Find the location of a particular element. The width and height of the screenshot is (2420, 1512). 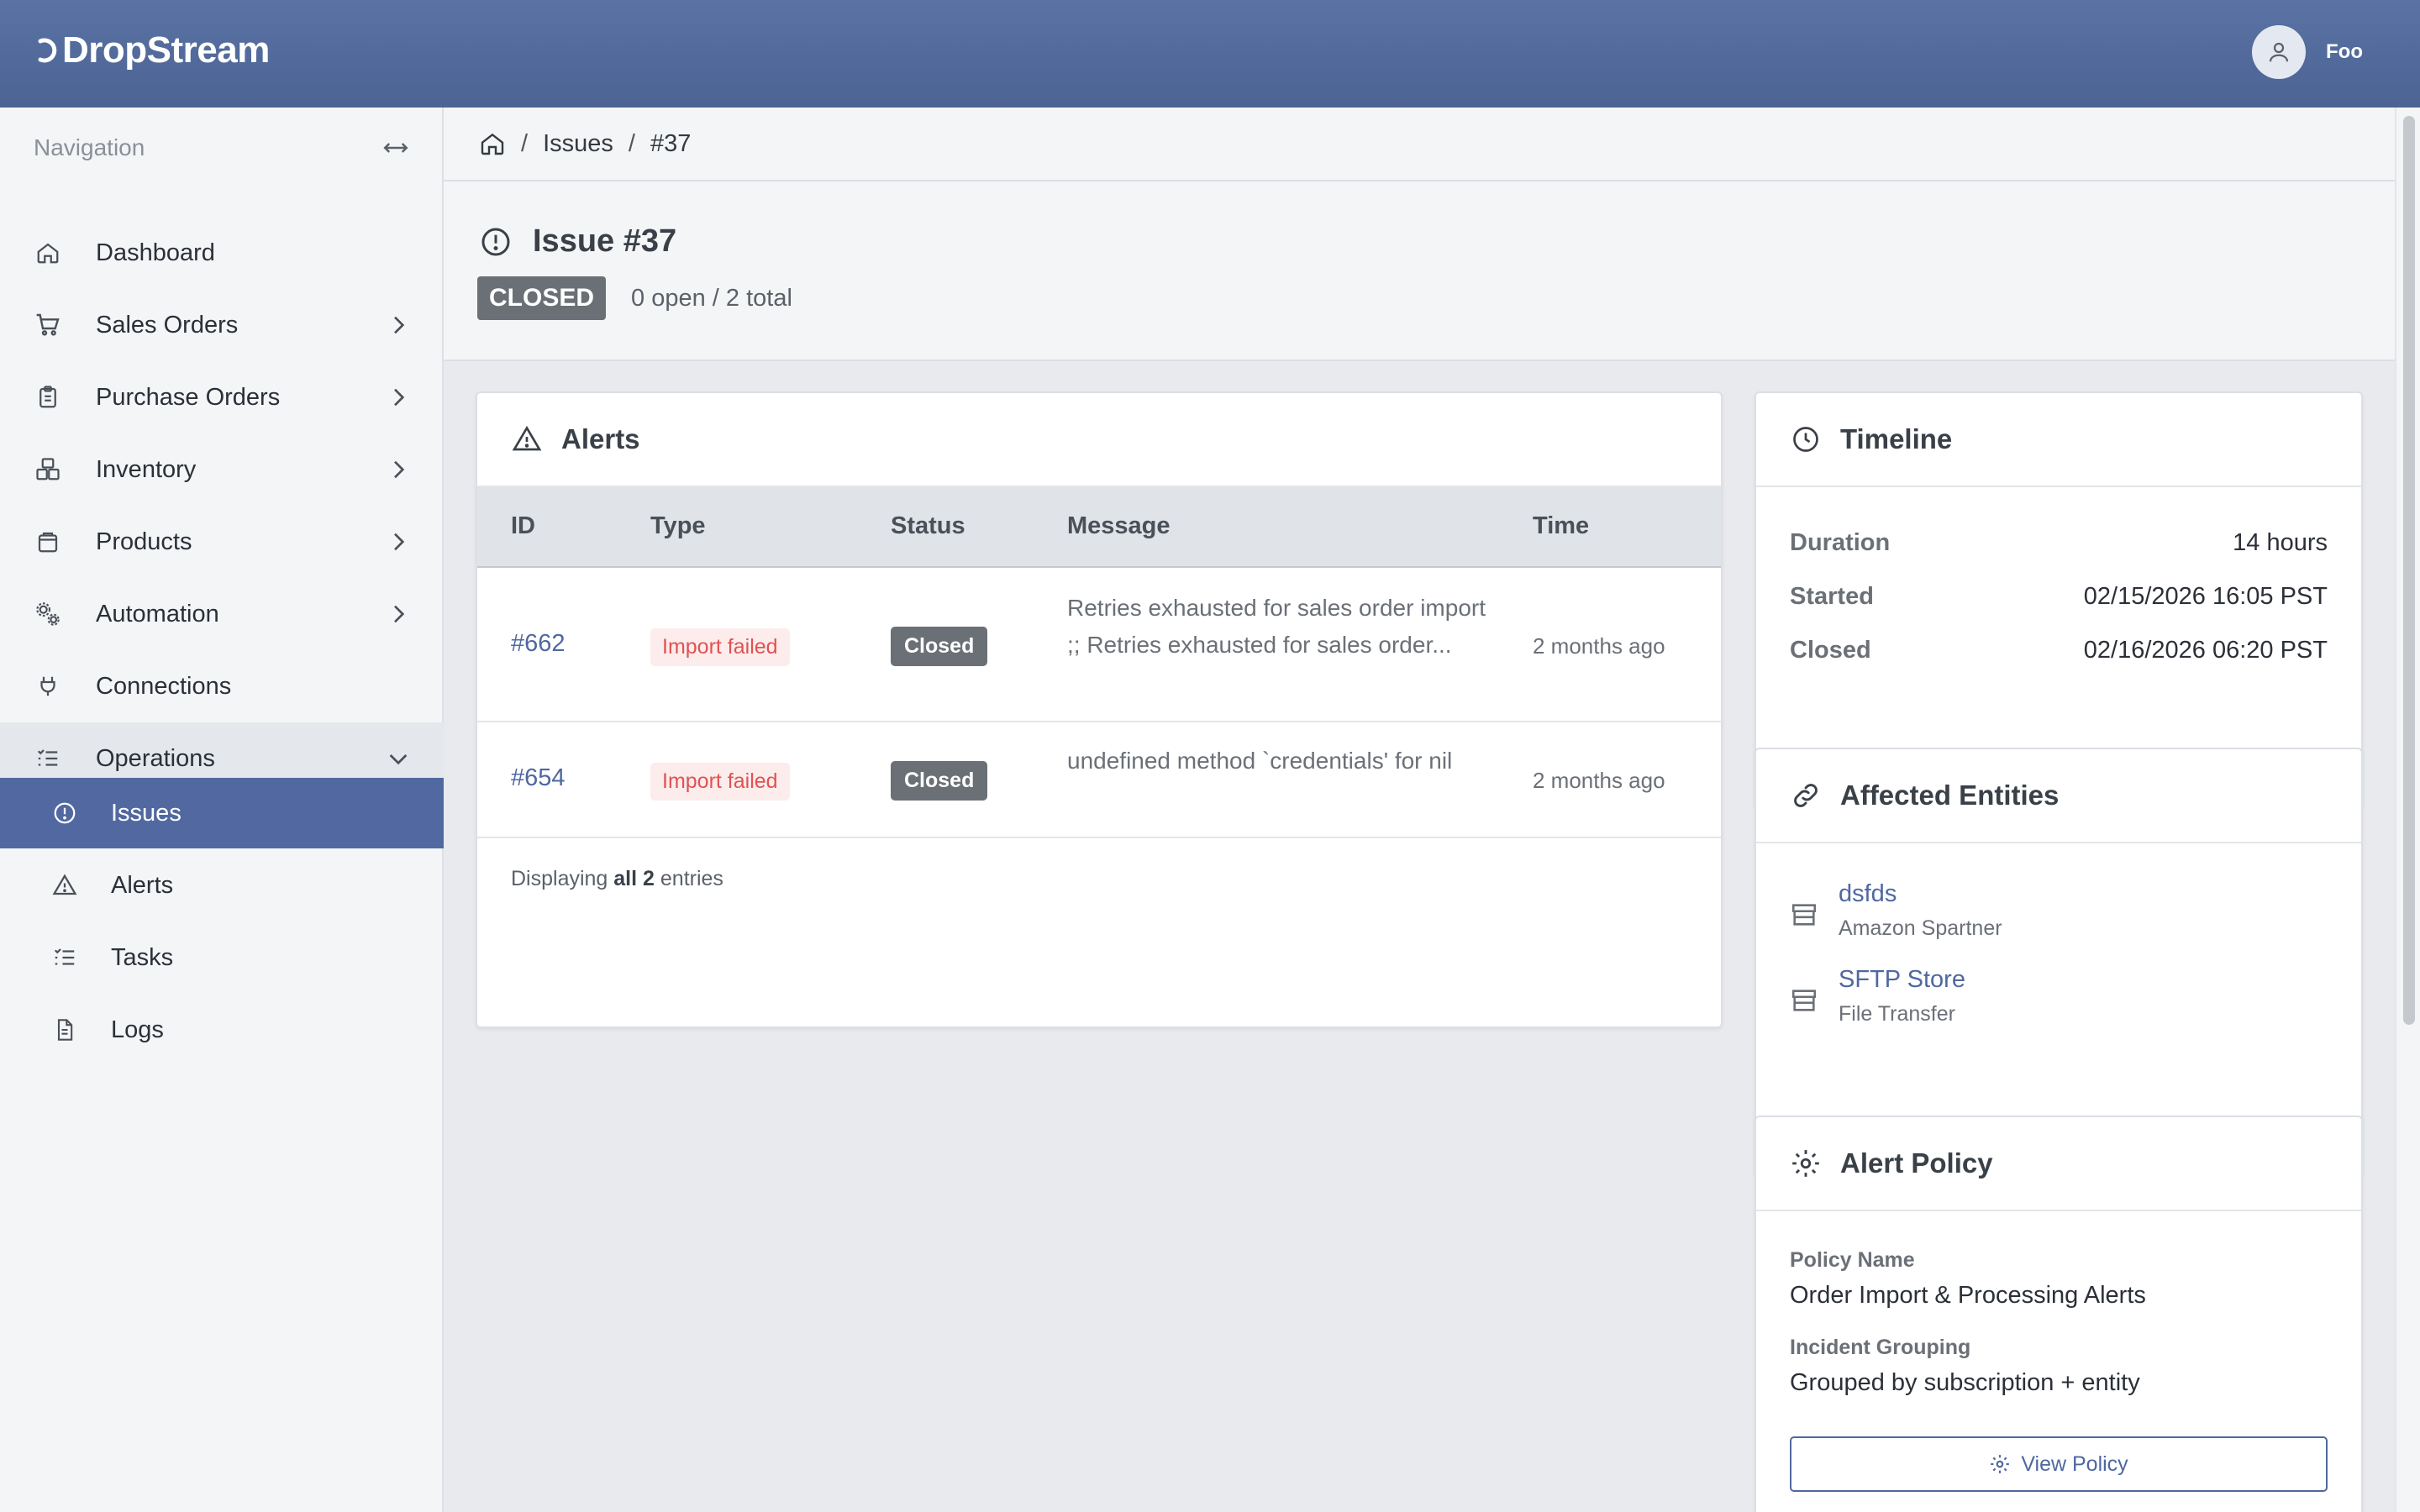

app-name: DropStream is located at coordinates (166, 50).